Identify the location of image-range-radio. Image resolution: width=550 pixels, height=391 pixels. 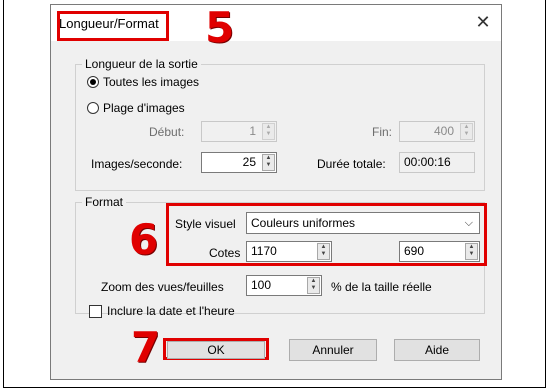
(93, 108).